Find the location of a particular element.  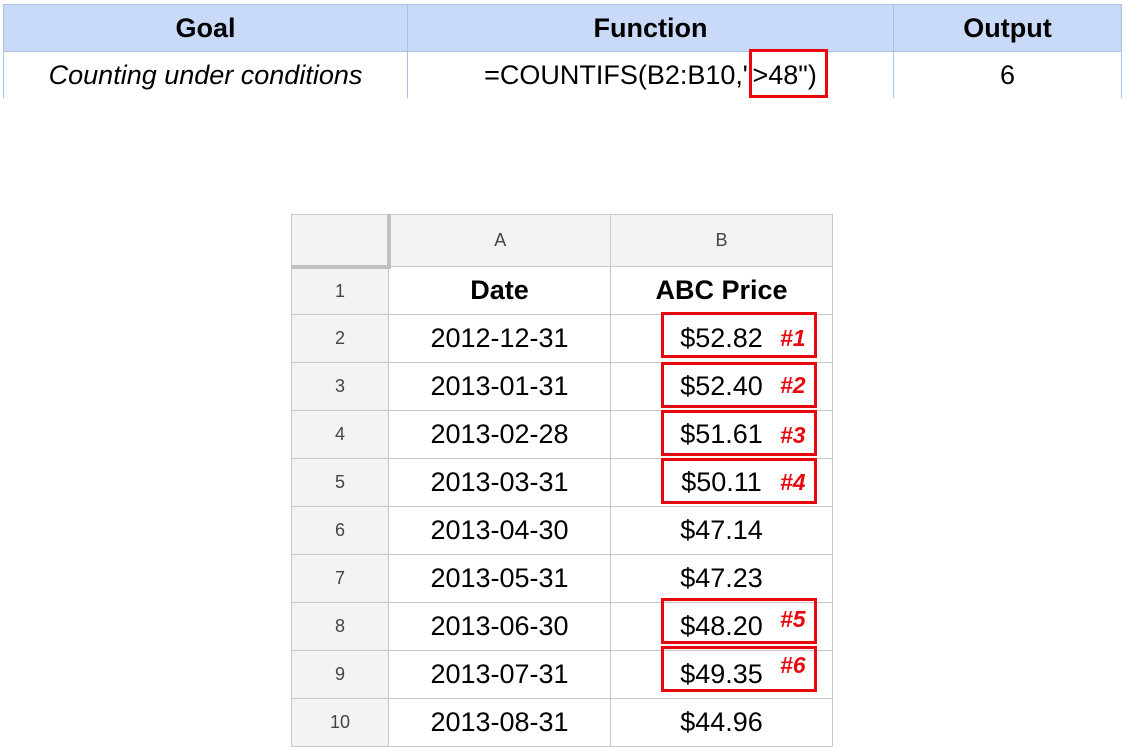

date-cell: 2013-01-31 is located at coordinates (499, 386).